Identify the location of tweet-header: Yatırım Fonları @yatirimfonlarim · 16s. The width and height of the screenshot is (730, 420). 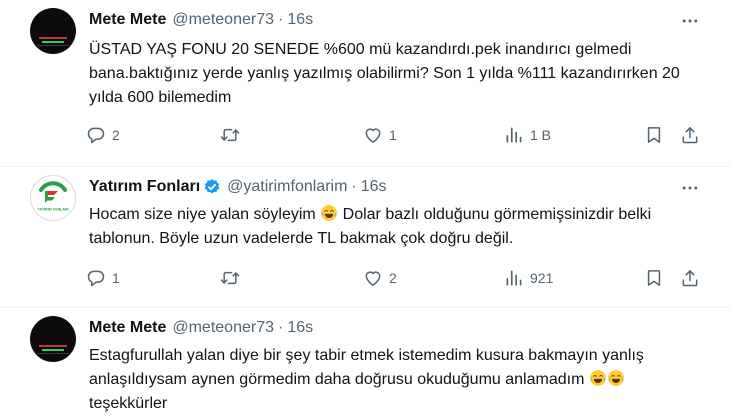
(238, 187).